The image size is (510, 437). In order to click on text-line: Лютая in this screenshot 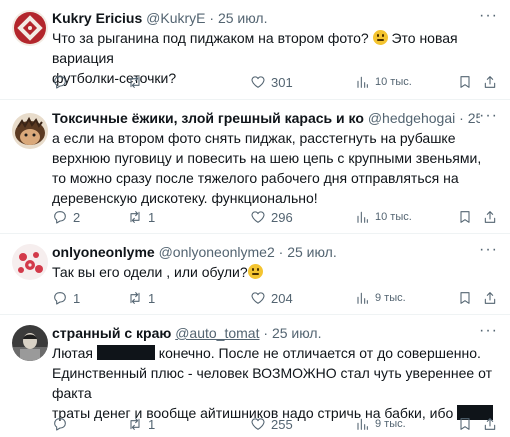, I will do `click(73, 353)`.